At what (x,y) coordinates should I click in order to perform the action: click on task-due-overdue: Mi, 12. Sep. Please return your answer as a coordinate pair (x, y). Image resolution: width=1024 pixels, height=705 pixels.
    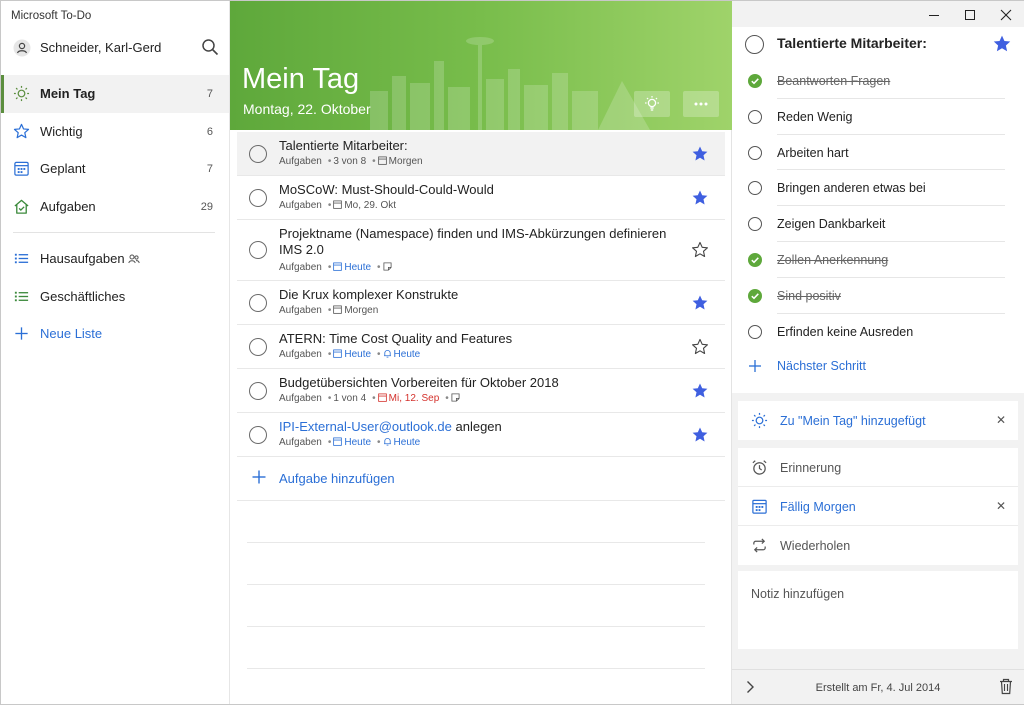
    Looking at the image, I should click on (414, 398).